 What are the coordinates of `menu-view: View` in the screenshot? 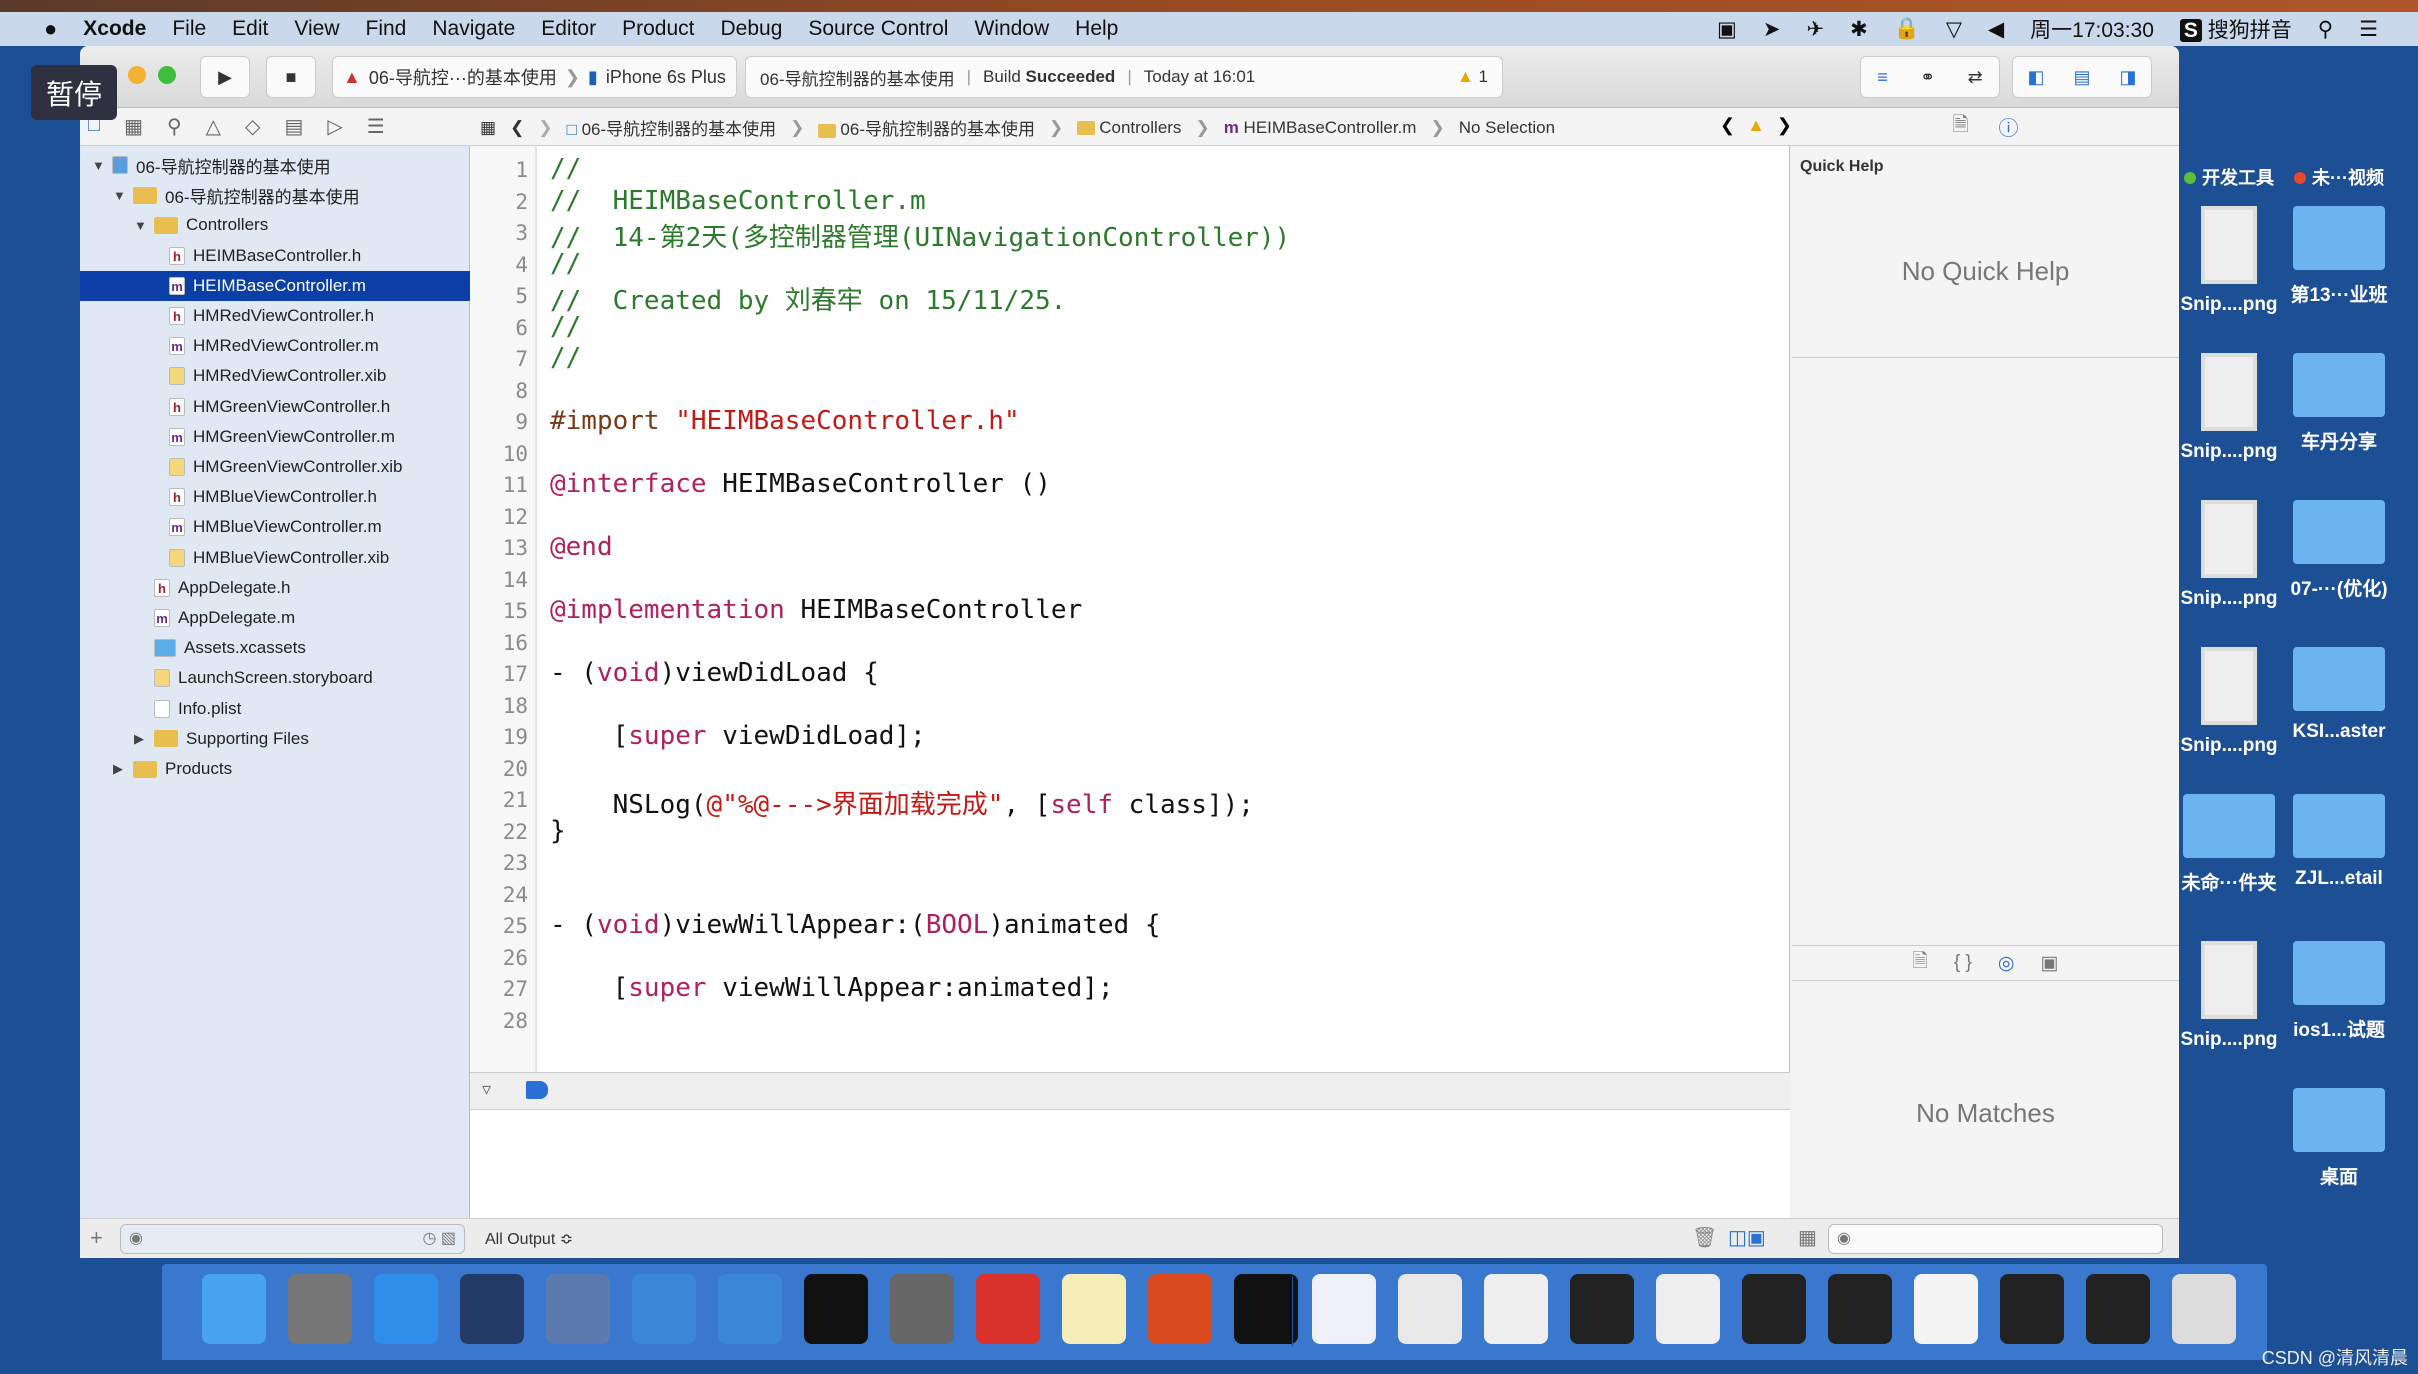 It's located at (316, 29).